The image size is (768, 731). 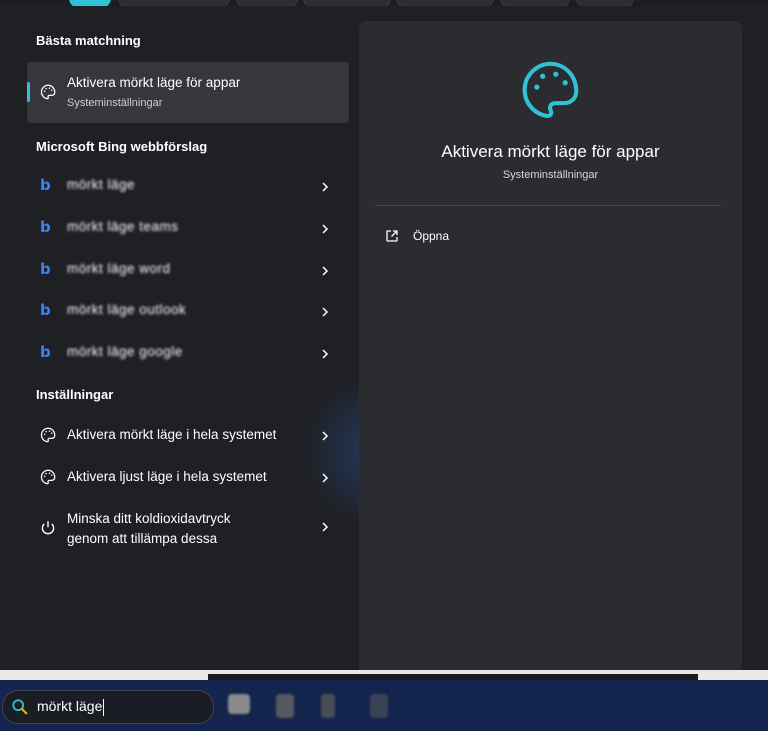 I want to click on open-action: Öppna, so click(x=417, y=236).